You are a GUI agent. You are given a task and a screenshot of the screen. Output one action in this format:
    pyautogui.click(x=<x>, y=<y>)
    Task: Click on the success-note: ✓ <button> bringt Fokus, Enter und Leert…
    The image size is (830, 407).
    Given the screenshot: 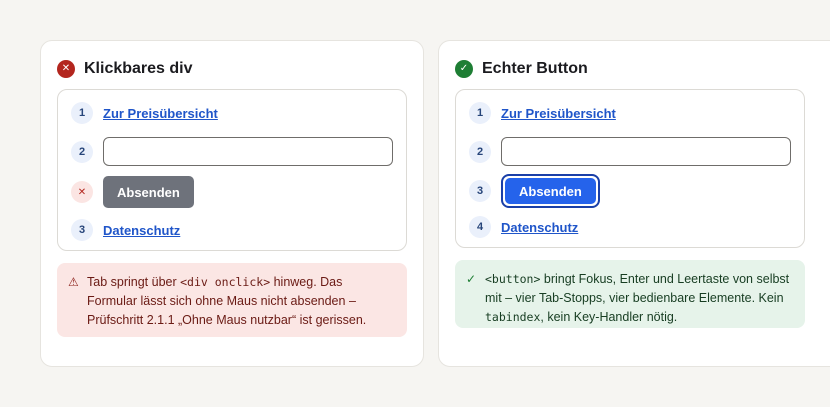 What is the action you would take?
    pyautogui.click(x=630, y=294)
    